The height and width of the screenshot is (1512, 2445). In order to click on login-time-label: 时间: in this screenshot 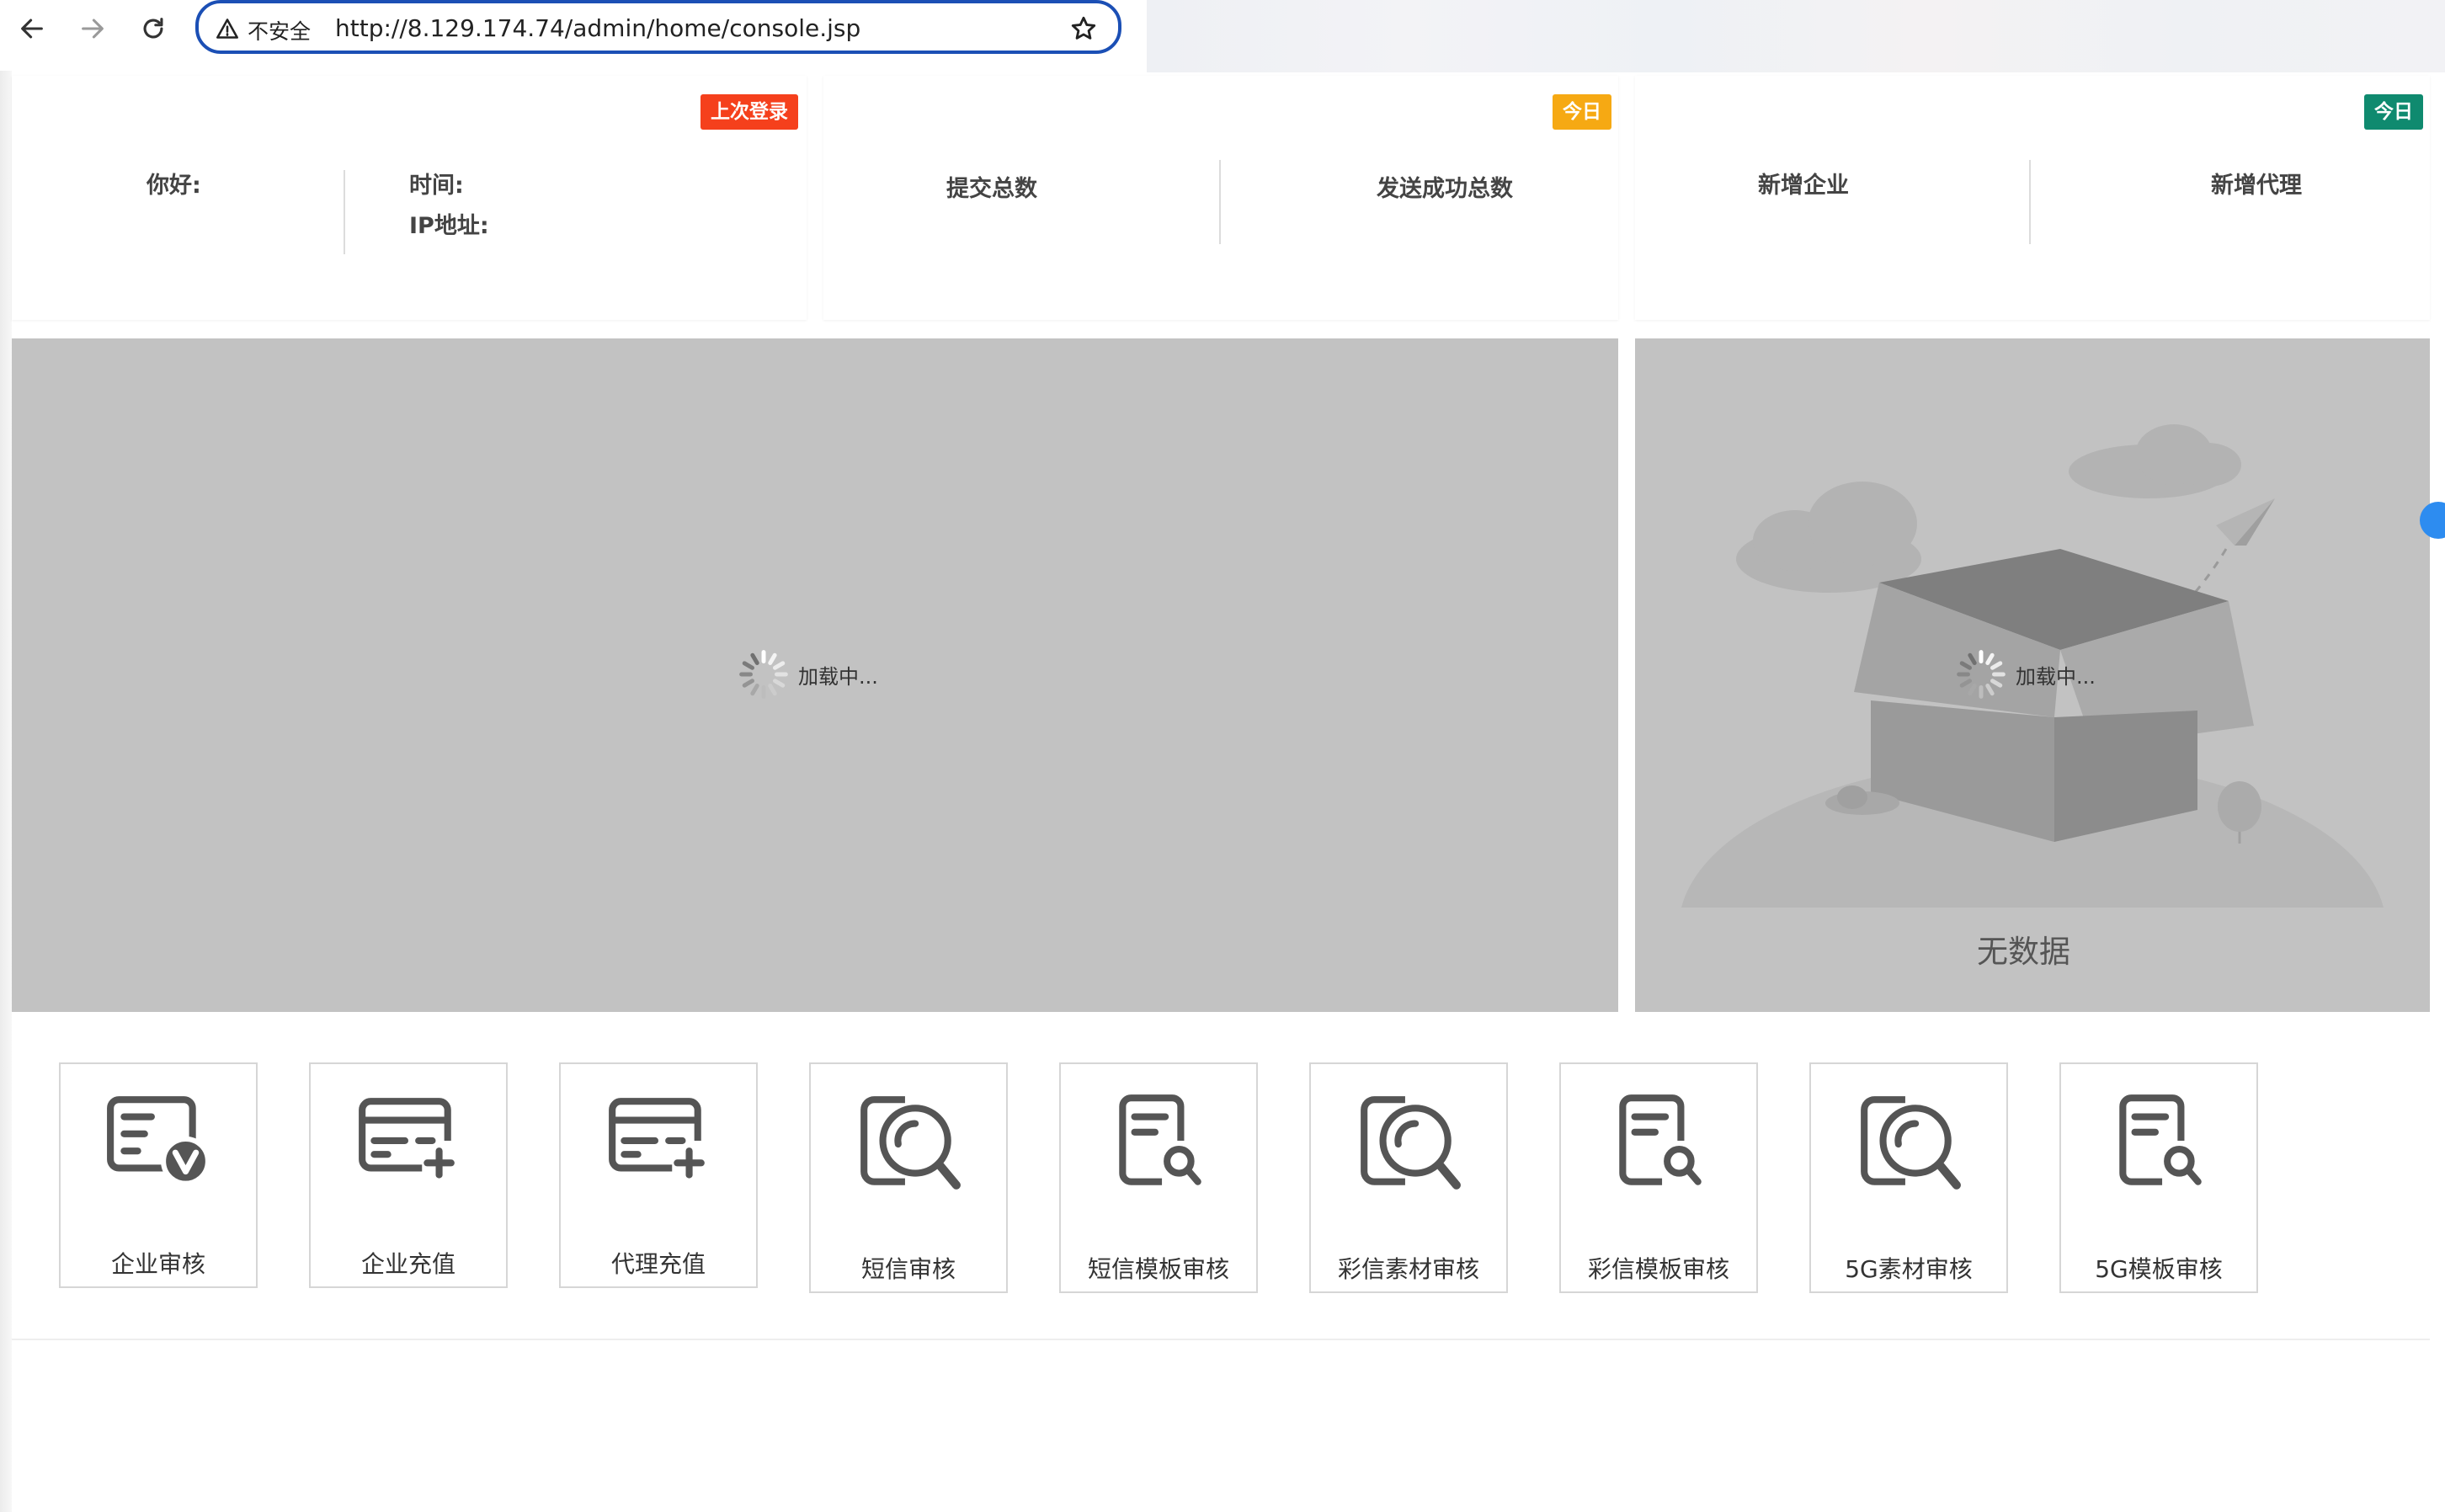, I will do `click(436, 186)`.